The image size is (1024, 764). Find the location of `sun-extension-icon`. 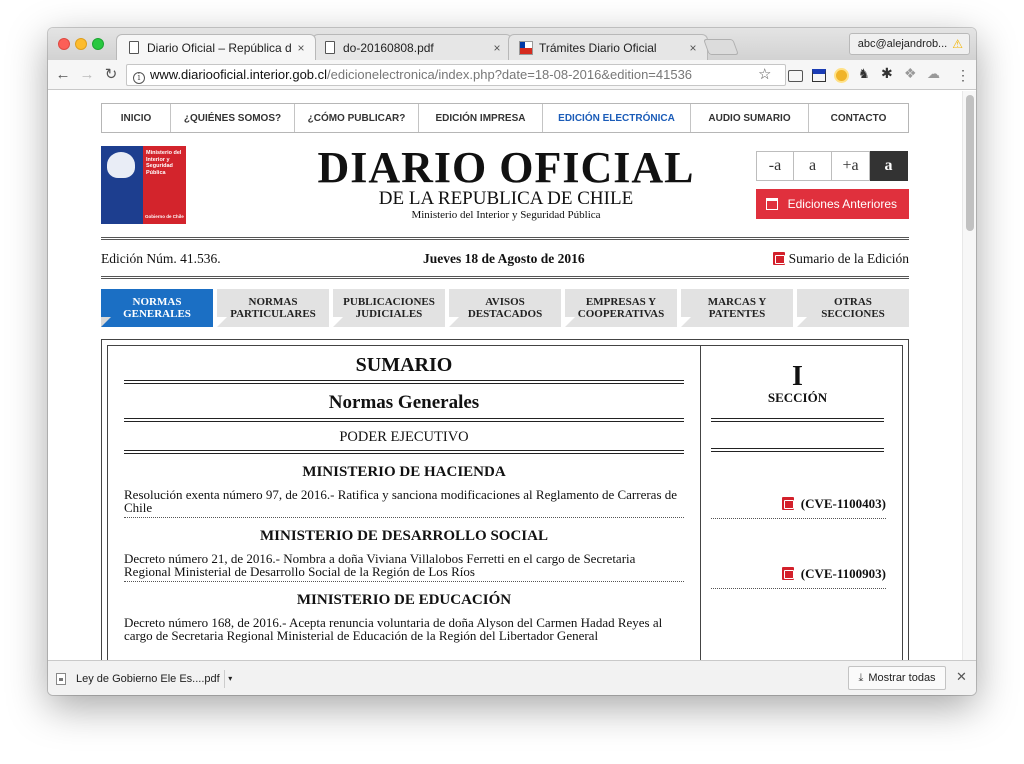

sun-extension-icon is located at coordinates (841, 75).